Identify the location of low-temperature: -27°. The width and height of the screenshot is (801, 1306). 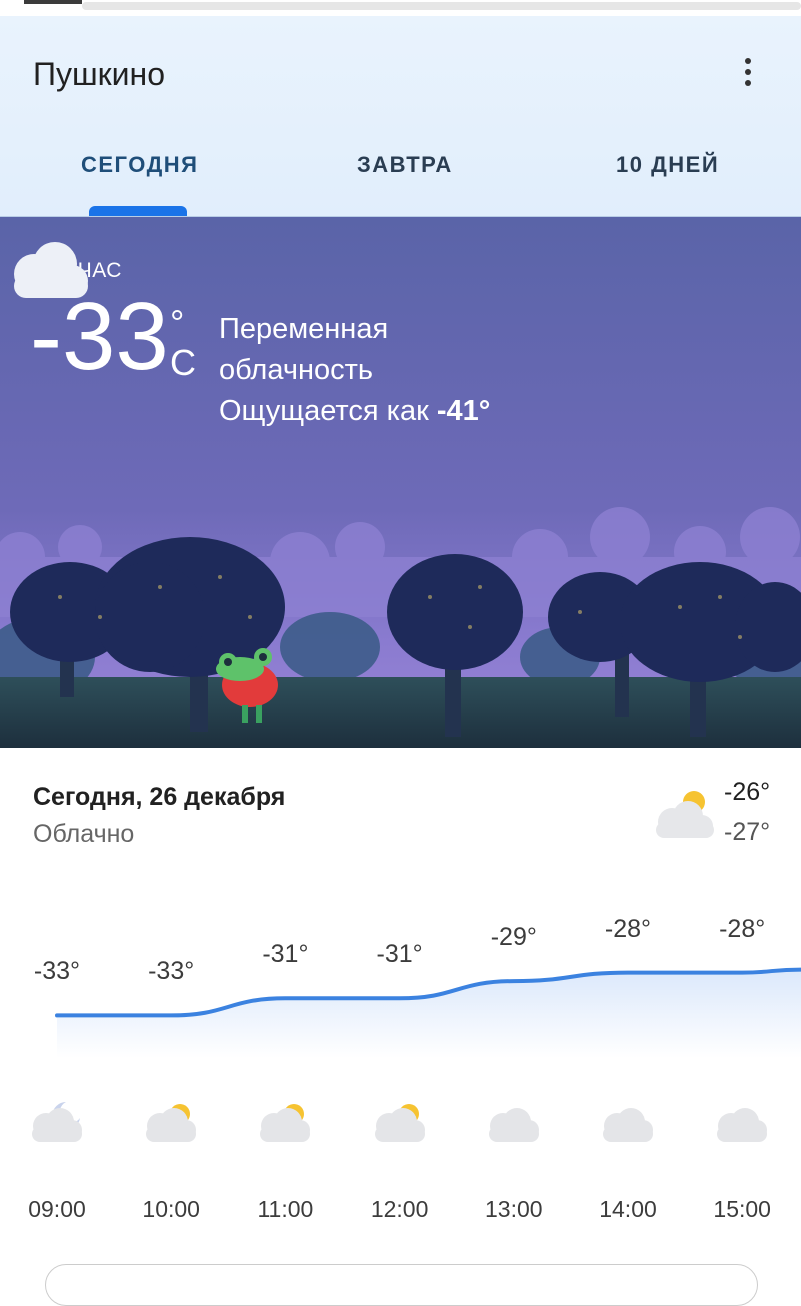
(747, 832).